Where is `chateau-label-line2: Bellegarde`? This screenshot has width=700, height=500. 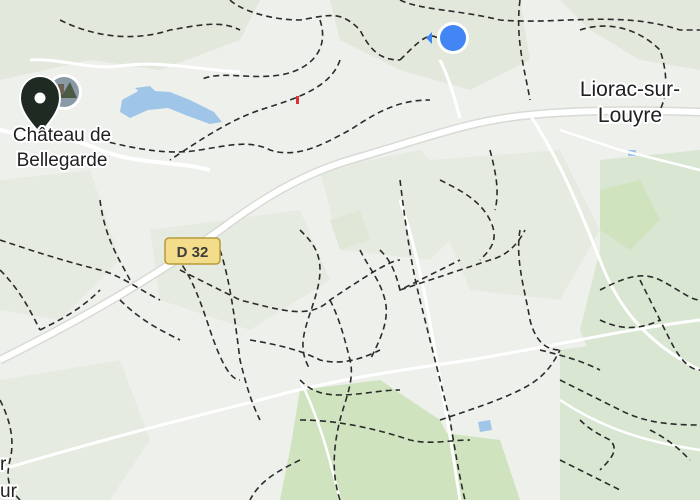
chateau-label-line2: Bellegarde is located at coordinates (62, 160).